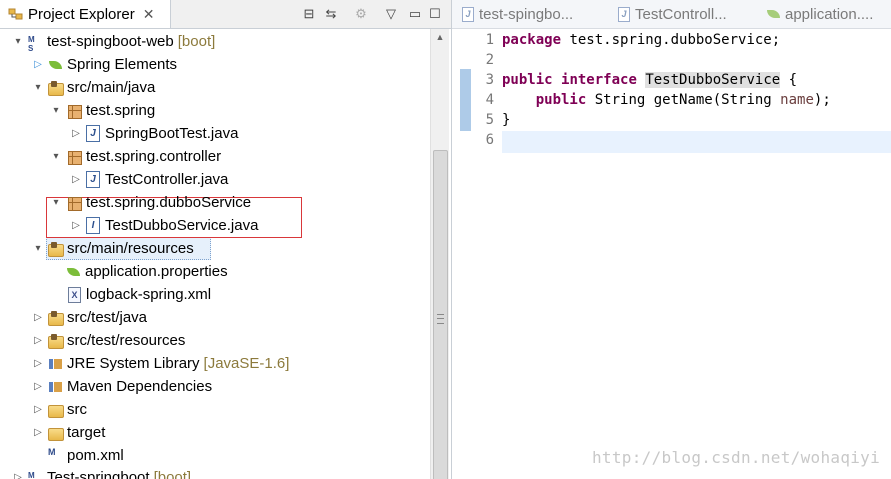 This screenshot has height=479, width=891. What do you see at coordinates (68, 432) in the screenshot?
I see `tree-item-target: ▷ target` at bounding box center [68, 432].